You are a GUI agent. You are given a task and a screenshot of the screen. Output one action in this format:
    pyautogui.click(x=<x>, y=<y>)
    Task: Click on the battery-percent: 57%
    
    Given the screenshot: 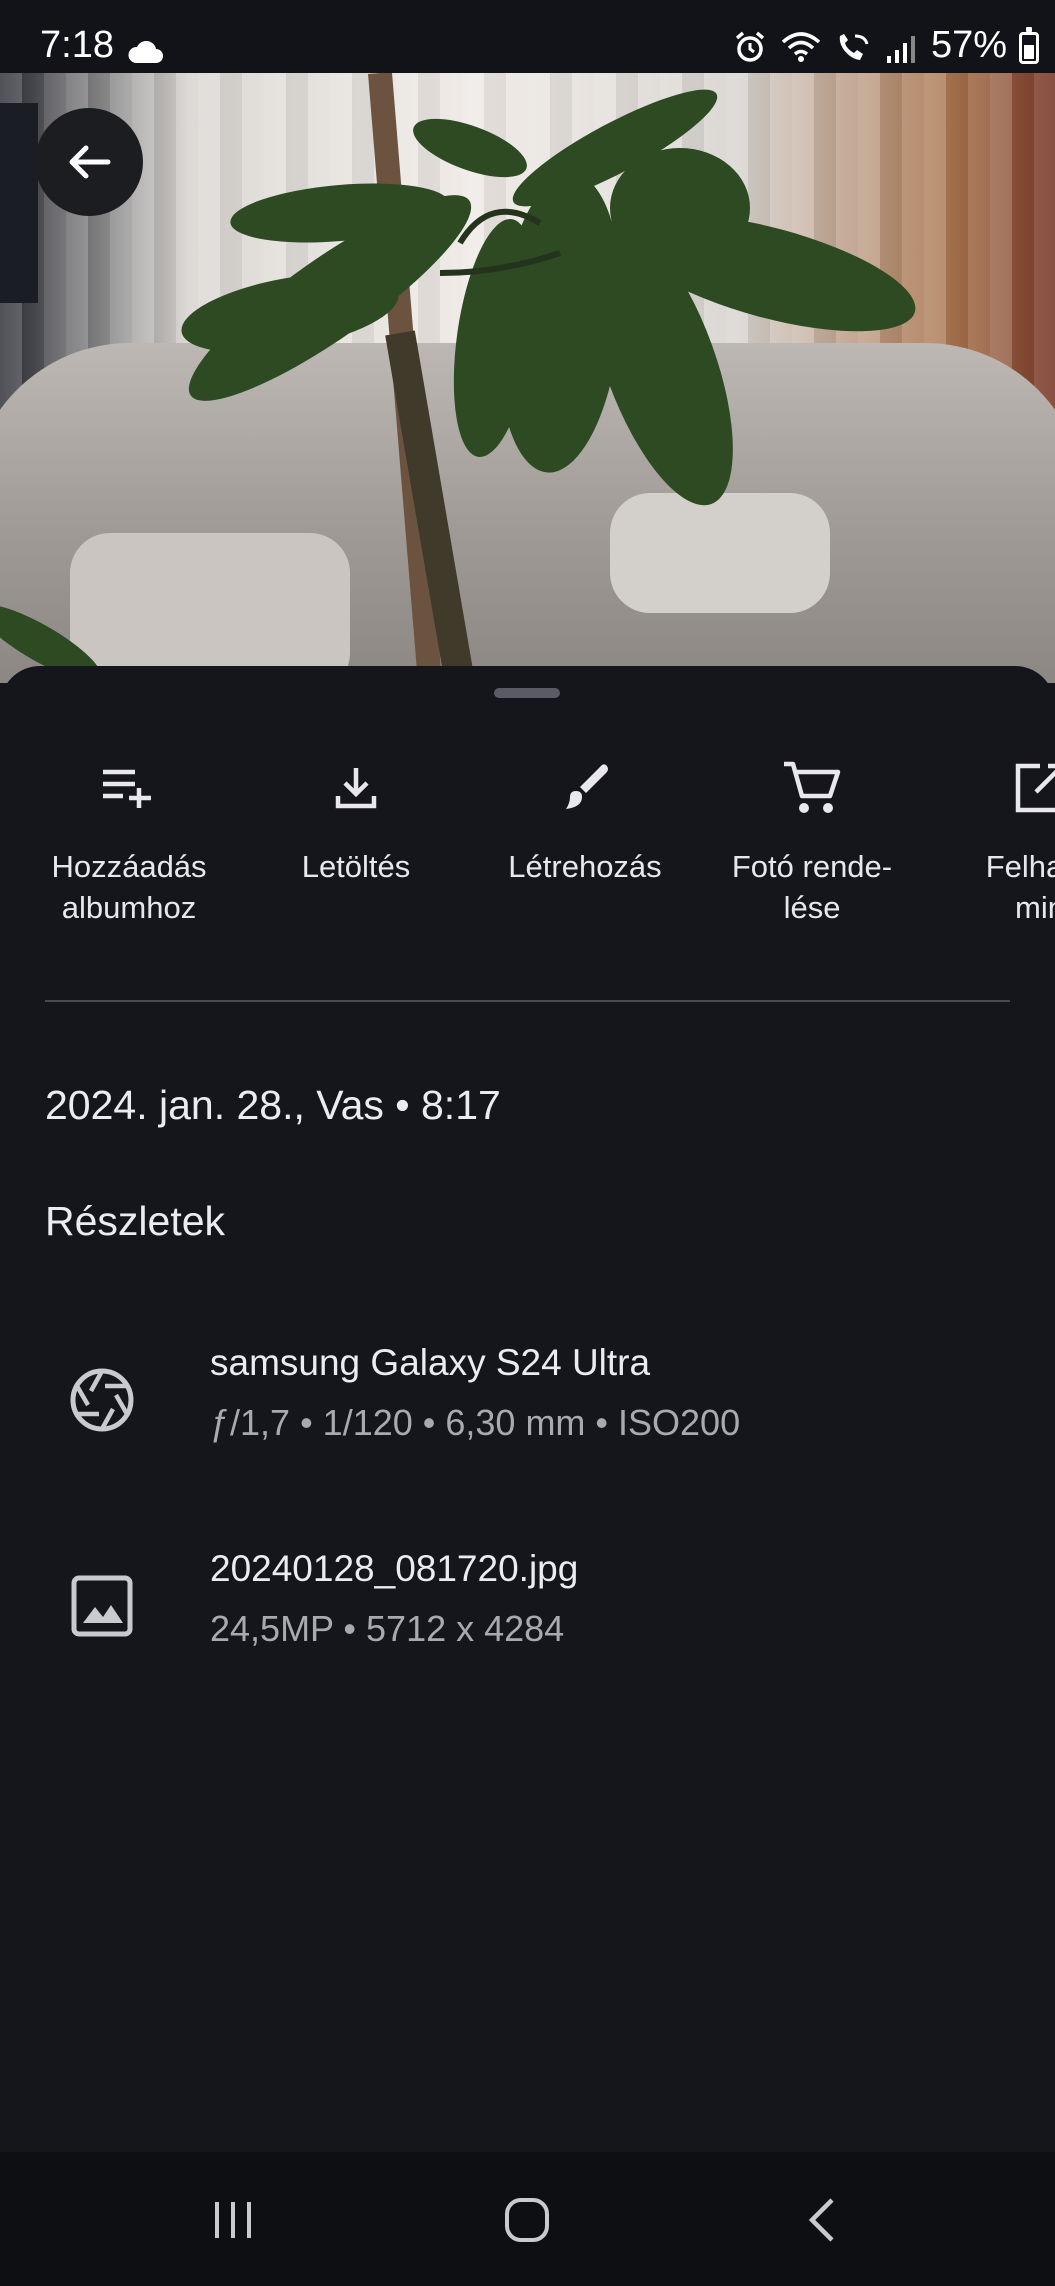 What is the action you would take?
    pyautogui.click(x=968, y=45)
    